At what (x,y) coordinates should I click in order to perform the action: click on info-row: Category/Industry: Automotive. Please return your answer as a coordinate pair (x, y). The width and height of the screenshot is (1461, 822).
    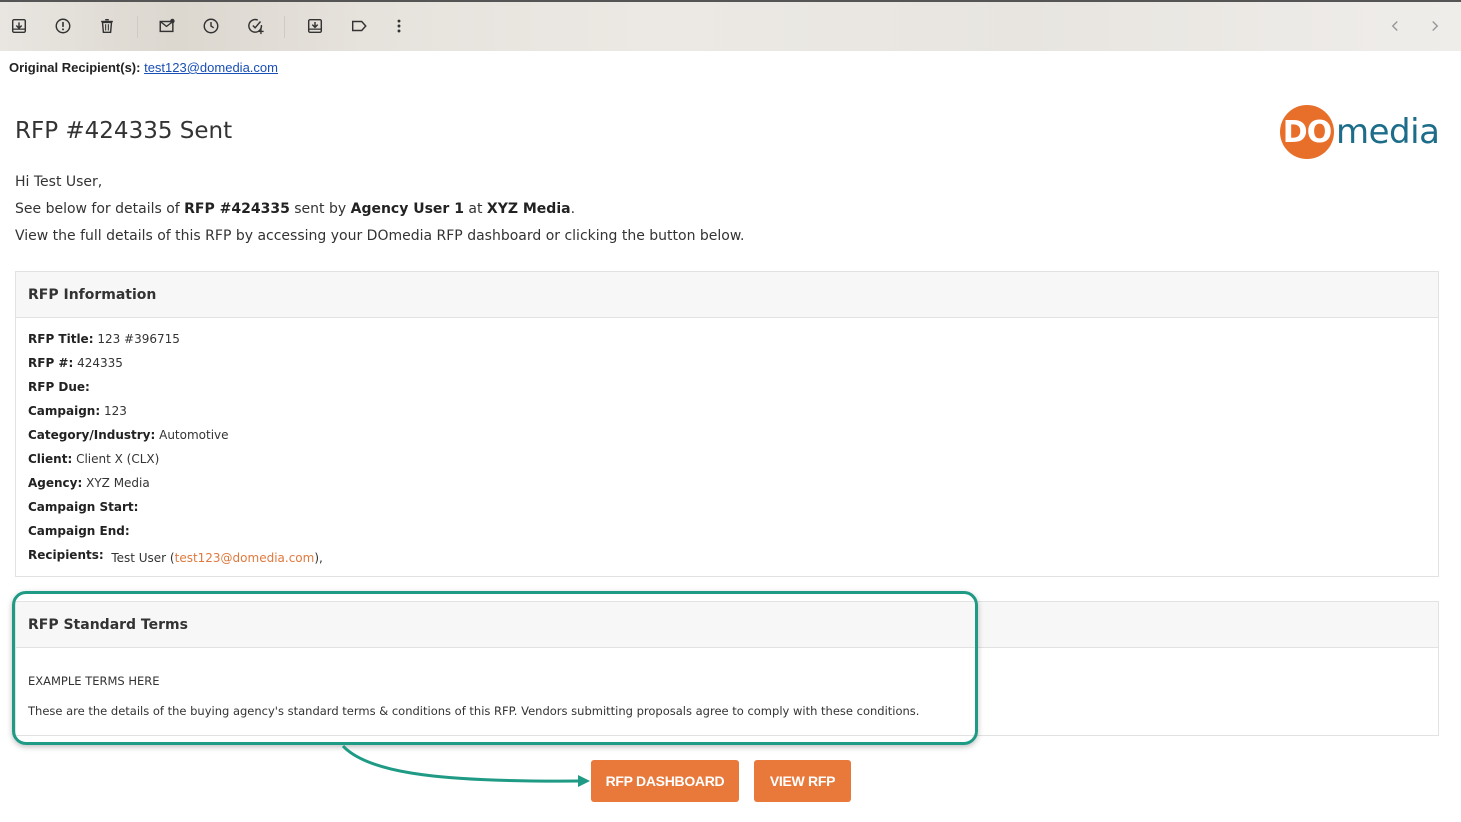
    Looking at the image, I should click on (128, 435).